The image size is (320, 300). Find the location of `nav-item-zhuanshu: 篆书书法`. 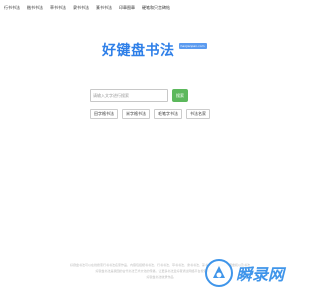

nav-item-zhuanshu: 篆书书法 is located at coordinates (104, 8).